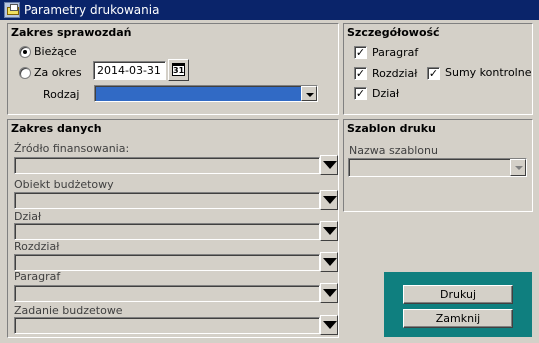  What do you see at coordinates (92, 10) in the screenshot?
I see `window-title: Parametry drukowania` at bounding box center [92, 10].